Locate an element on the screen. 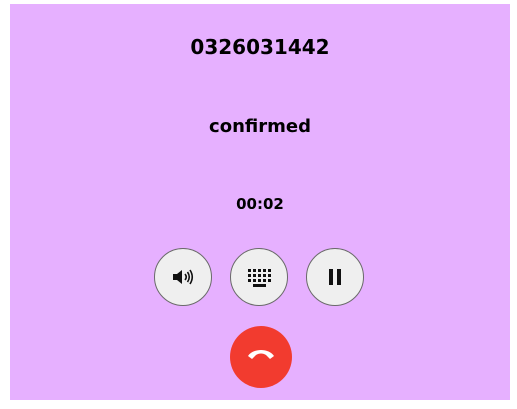 This screenshot has width=517, height=409. call-timer: 00:02 is located at coordinates (260, 204).